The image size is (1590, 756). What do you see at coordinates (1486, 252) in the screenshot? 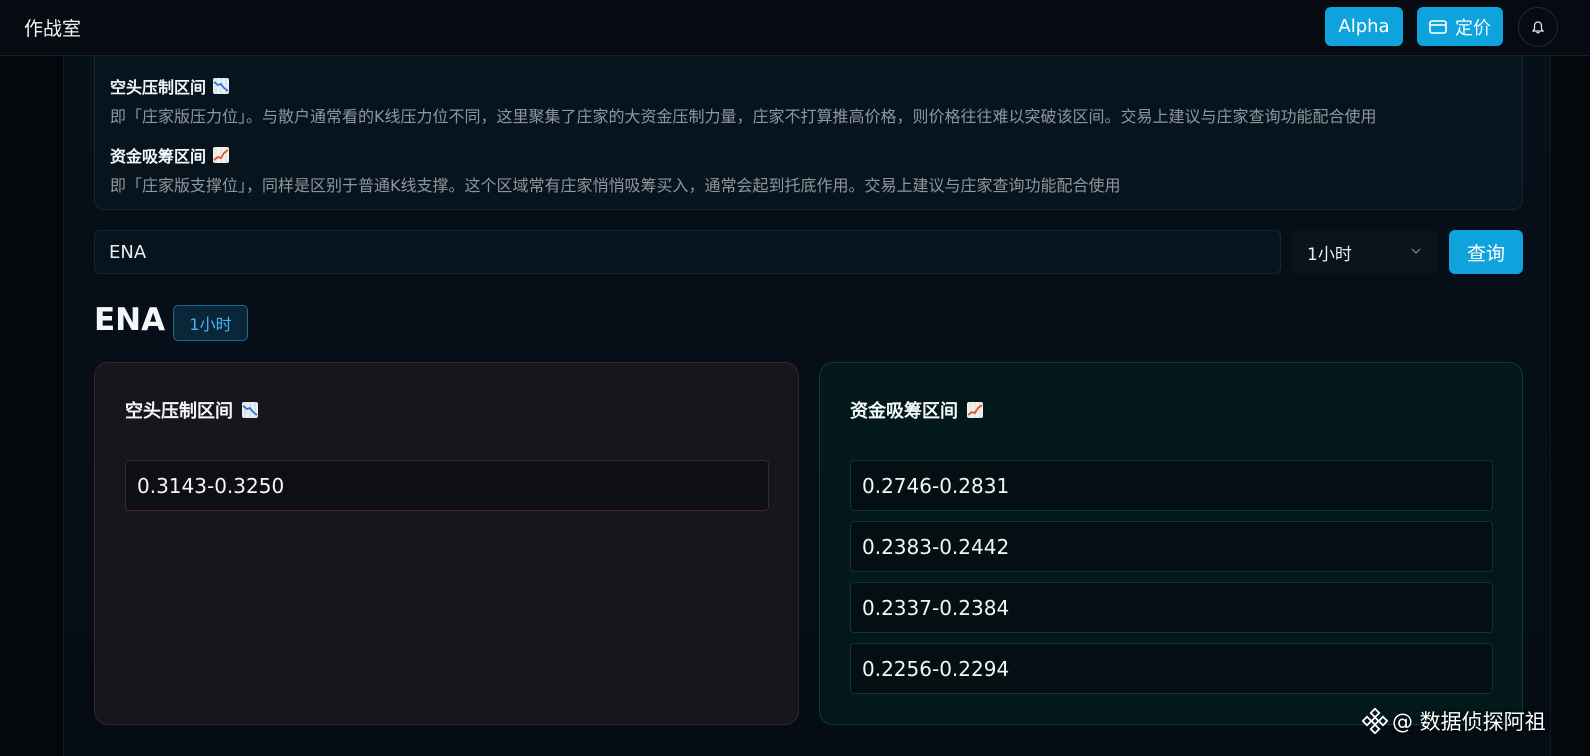
I see `query-button: 查询` at bounding box center [1486, 252].